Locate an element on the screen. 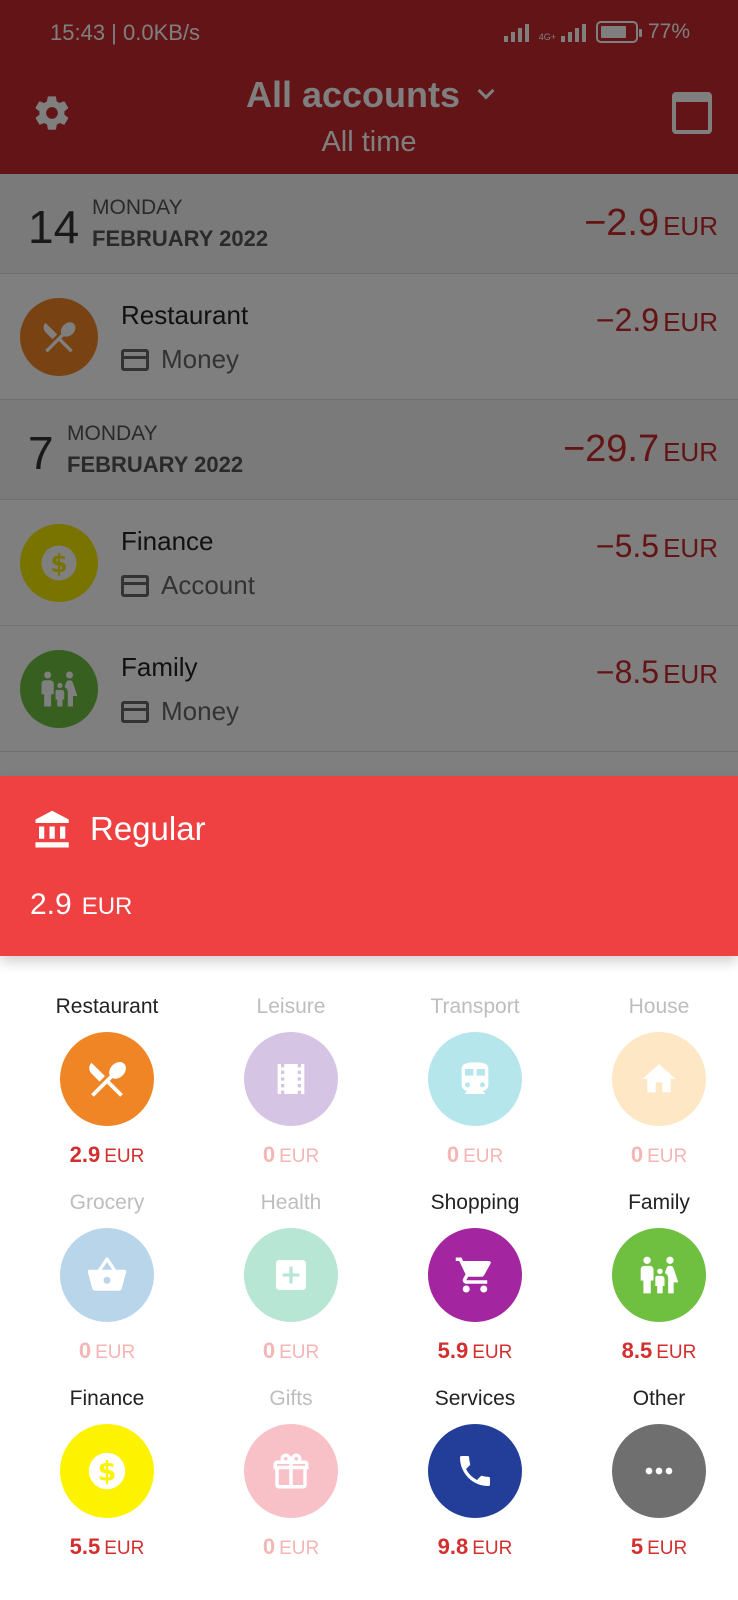 The height and width of the screenshot is (1600, 738). sheet-amount-value: 2.9 is located at coordinates (51, 904).